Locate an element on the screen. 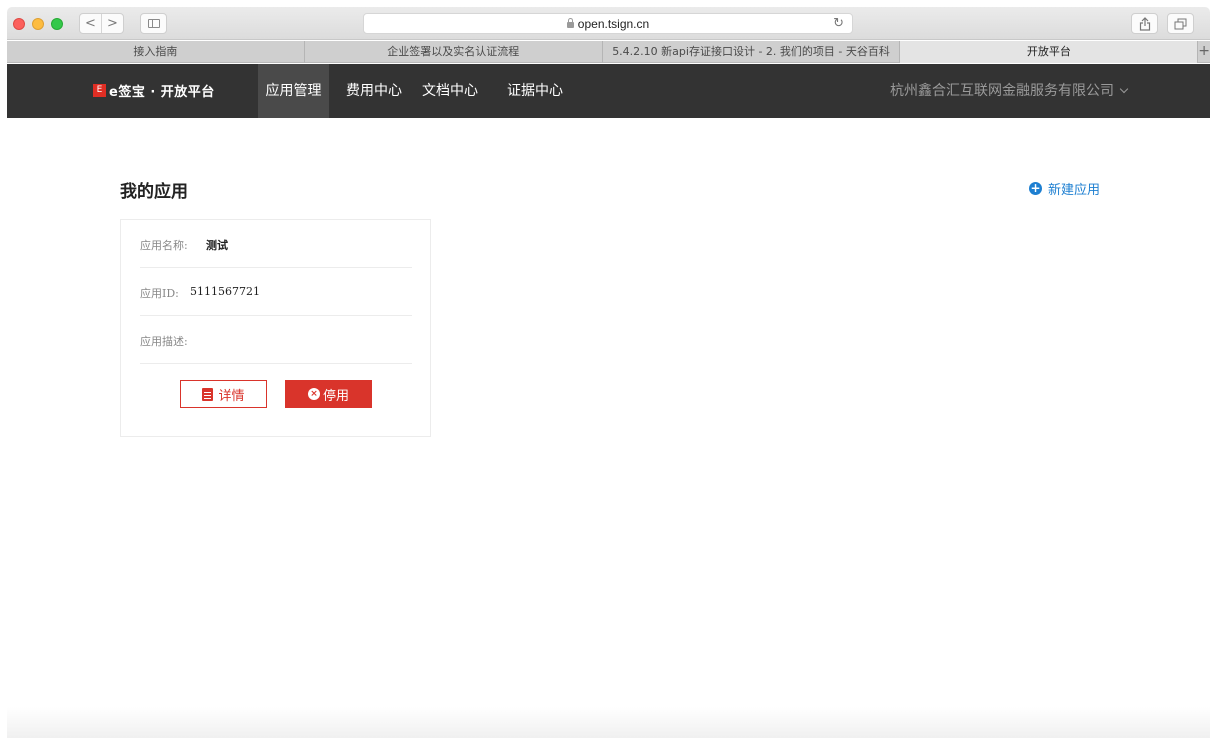  sidebar-icon is located at coordinates (153, 23).